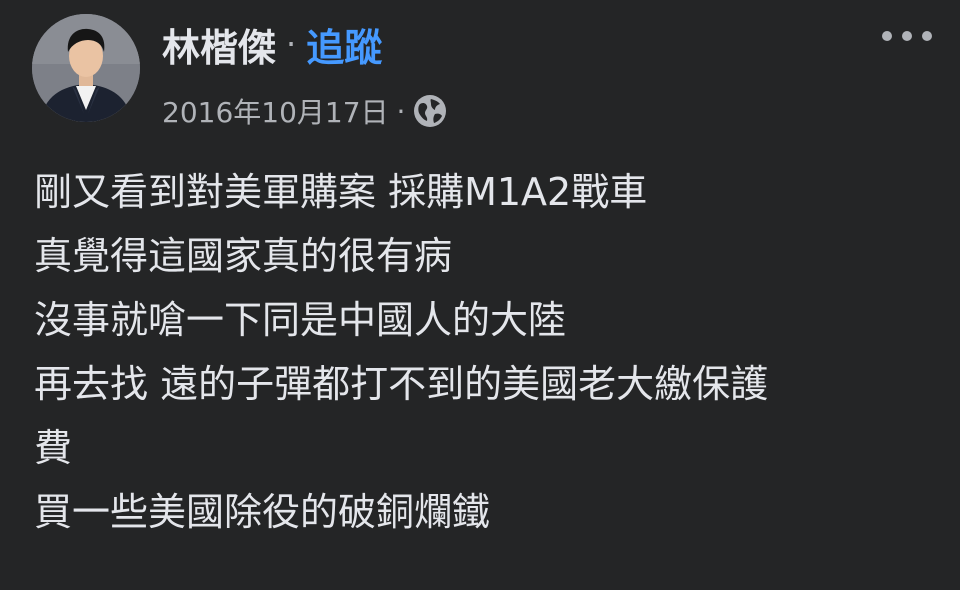 The image size is (960, 590). What do you see at coordinates (300, 320) in the screenshot?
I see `post-text-line: 沒事就嗆一下同是中國人的大陸` at bounding box center [300, 320].